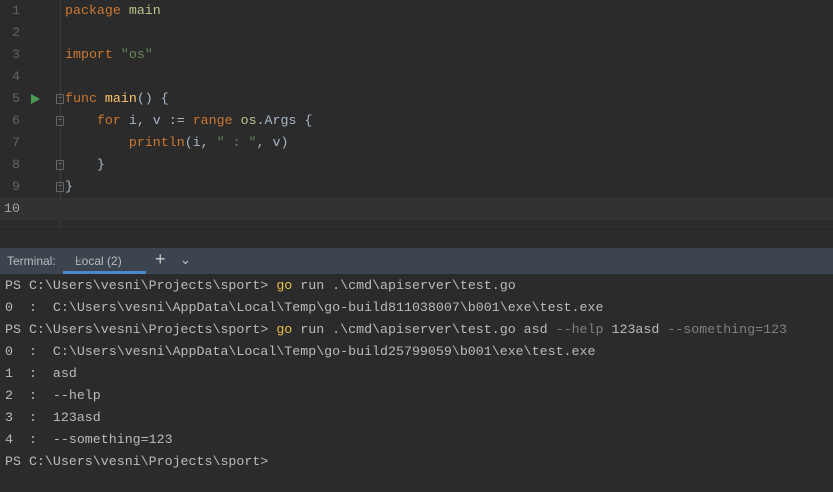 This screenshot has width=833, height=492. What do you see at coordinates (160, 259) in the screenshot?
I see `new-terminal-button: +` at bounding box center [160, 259].